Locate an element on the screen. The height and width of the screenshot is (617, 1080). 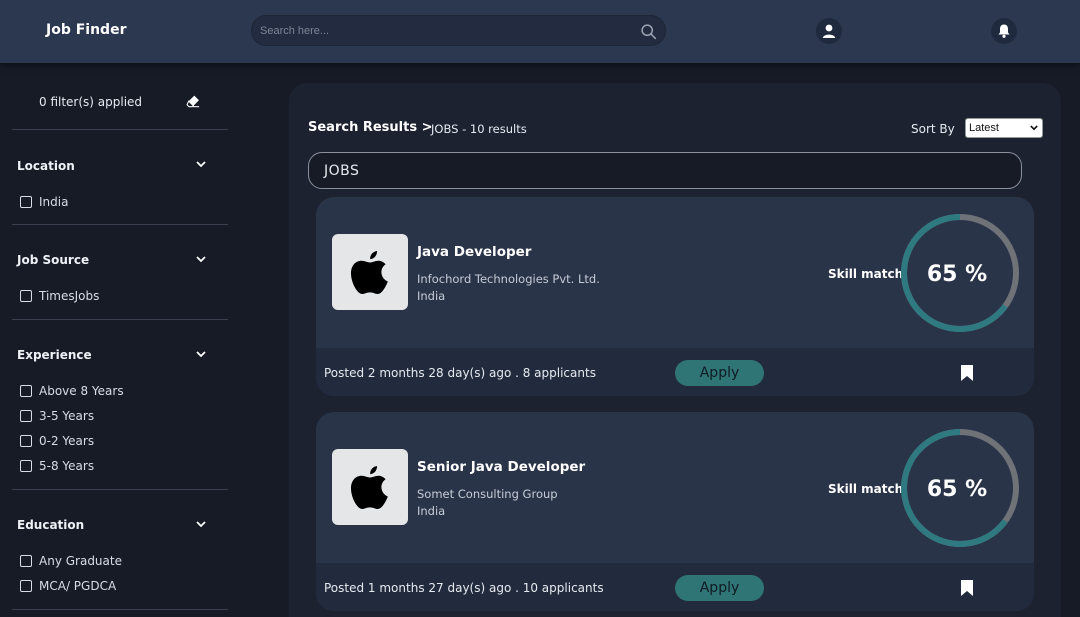
query-field: JOBS is located at coordinates (665, 170).